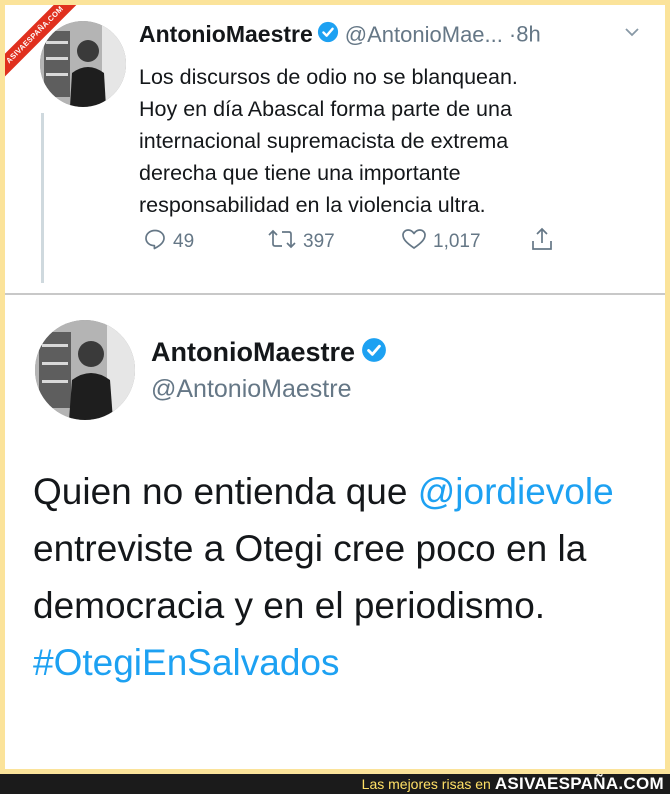 Image resolution: width=670 pixels, height=794 pixels. What do you see at coordinates (325, 109) in the screenshot?
I see `tweet-text-line: Hoy en día Abascal forma parte de una` at bounding box center [325, 109].